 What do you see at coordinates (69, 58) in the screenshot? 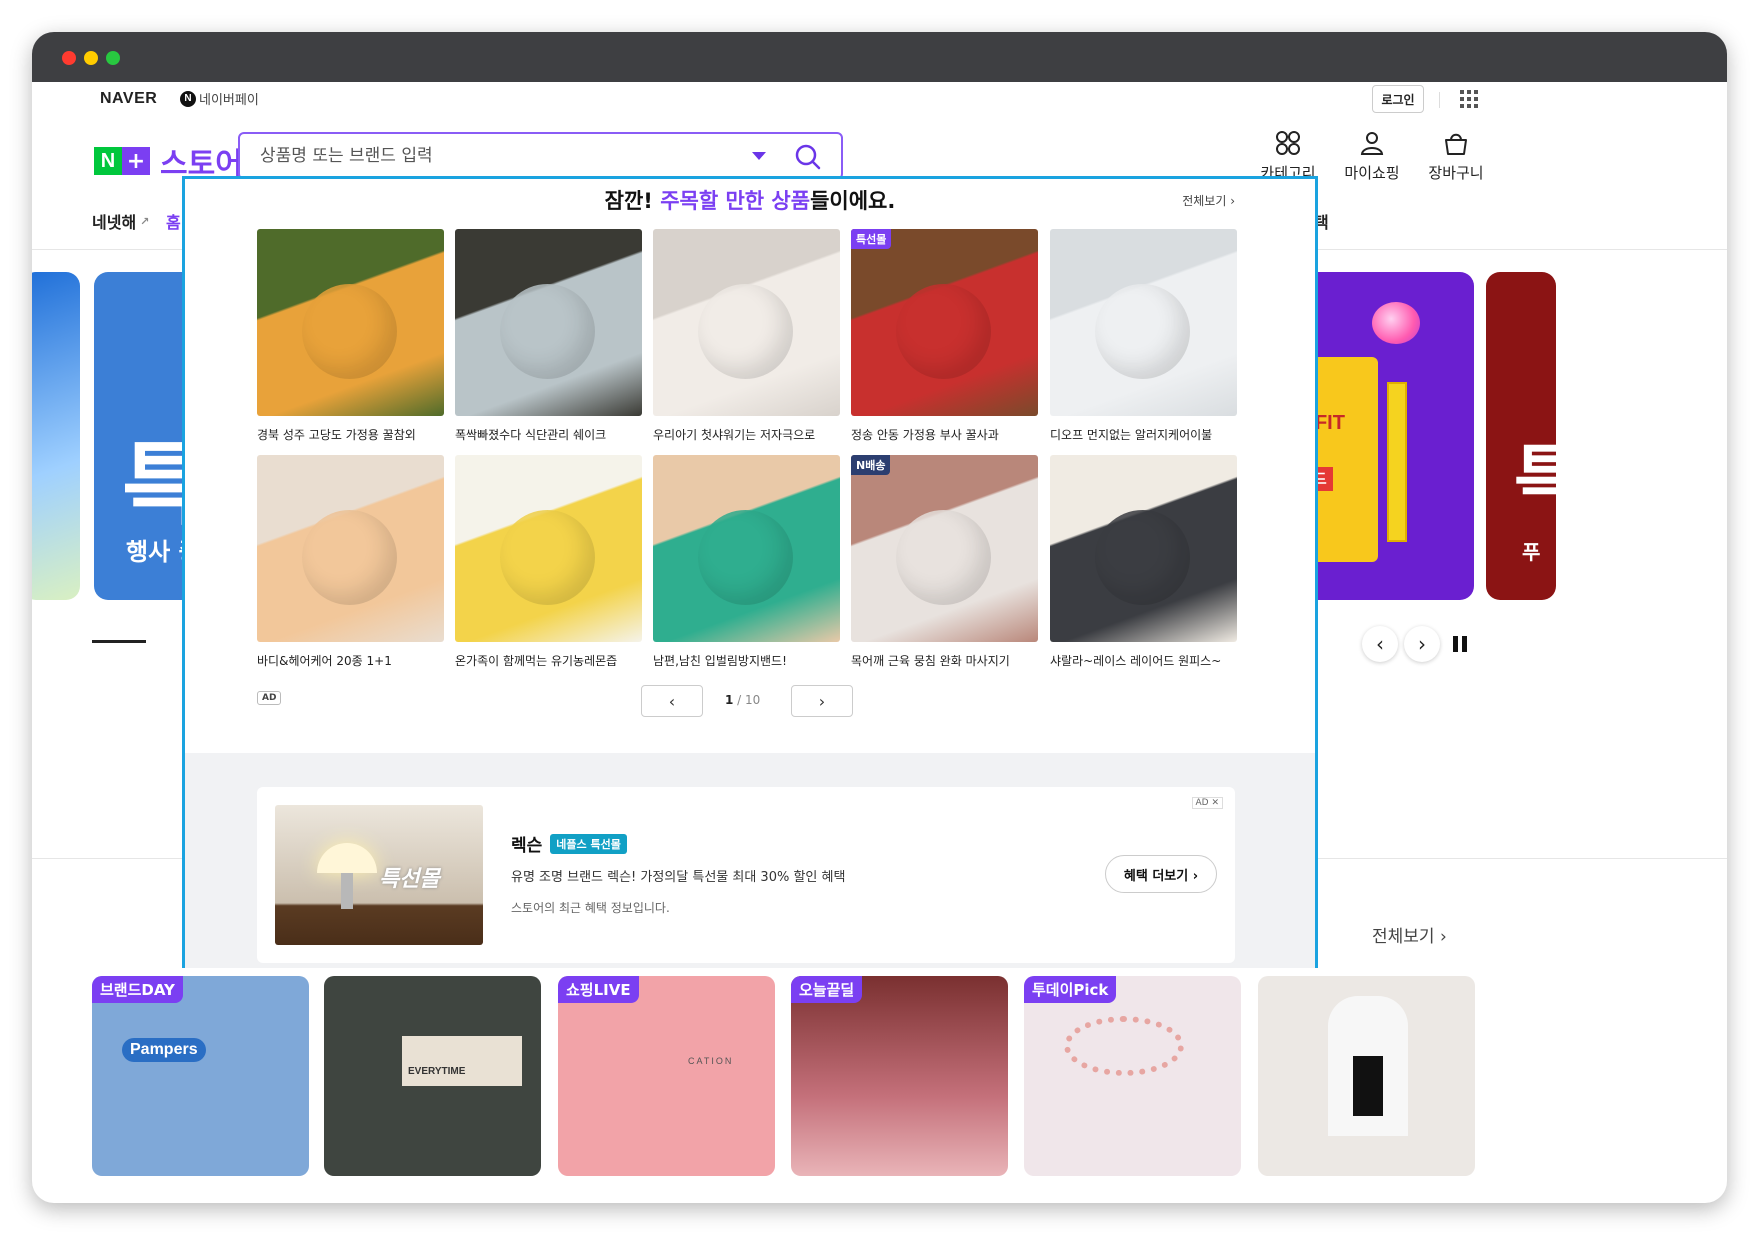
I see `close-window-button` at bounding box center [69, 58].